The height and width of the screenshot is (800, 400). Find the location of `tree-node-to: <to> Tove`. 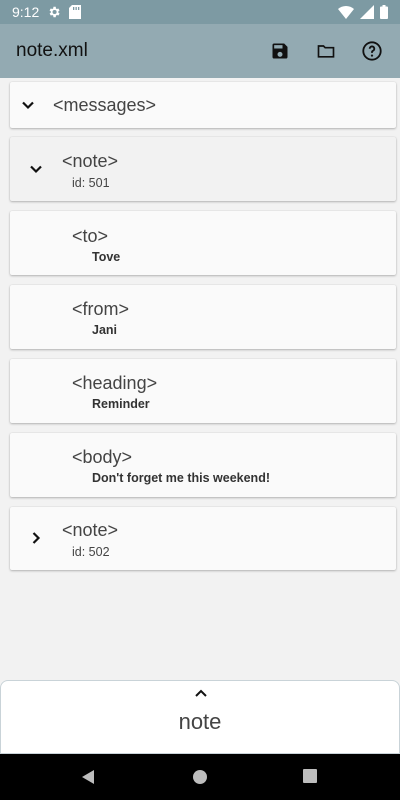

tree-node-to: <to> Tove is located at coordinates (203, 243).